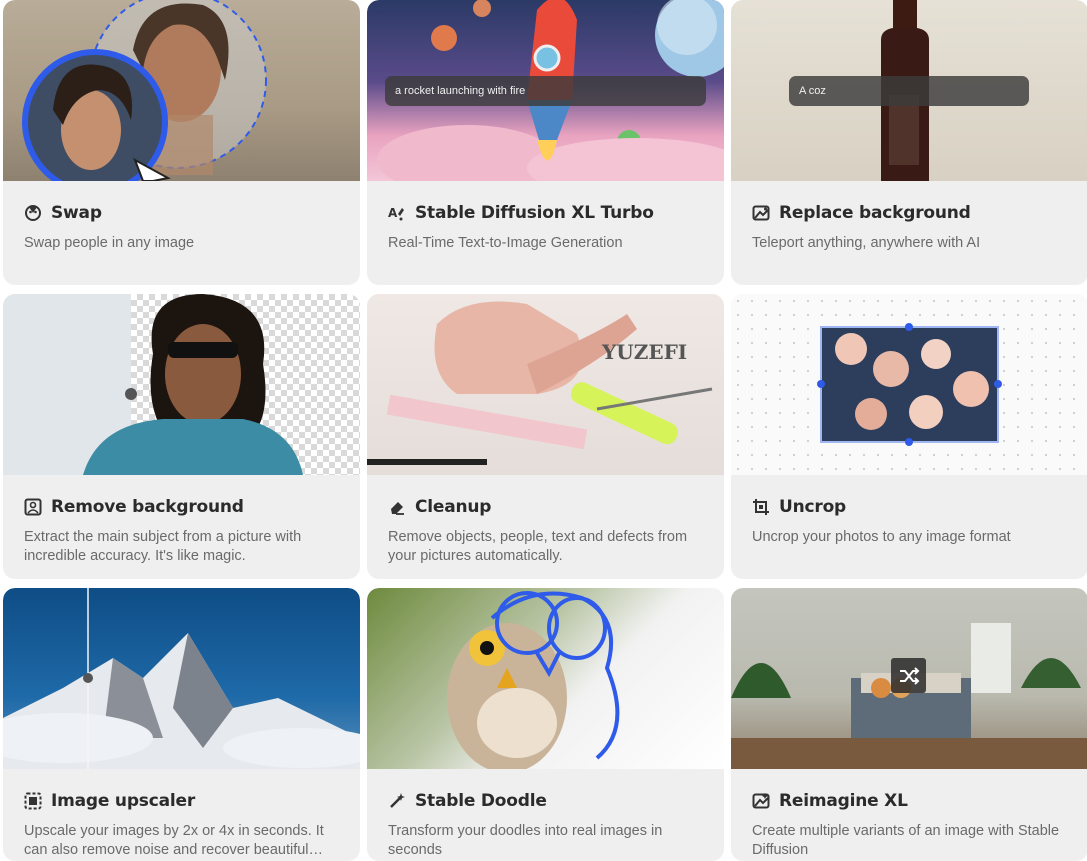 The width and height of the screenshot is (1087, 861). I want to click on prompt-text: a rocket launching with fire, so click(460, 91).